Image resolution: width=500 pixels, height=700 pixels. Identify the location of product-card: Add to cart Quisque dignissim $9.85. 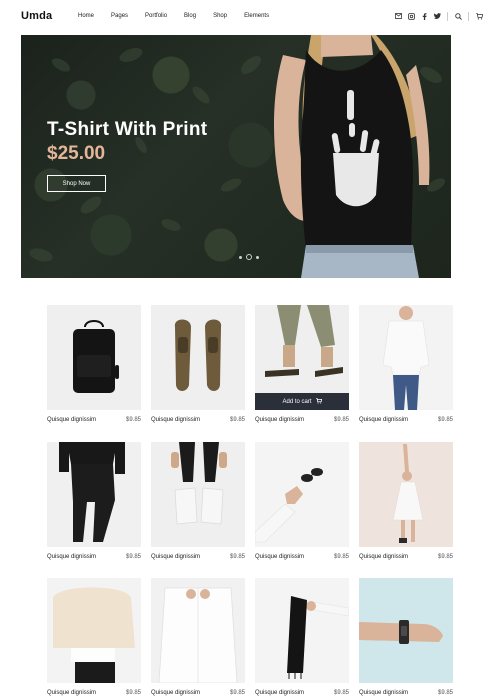
(302, 364).